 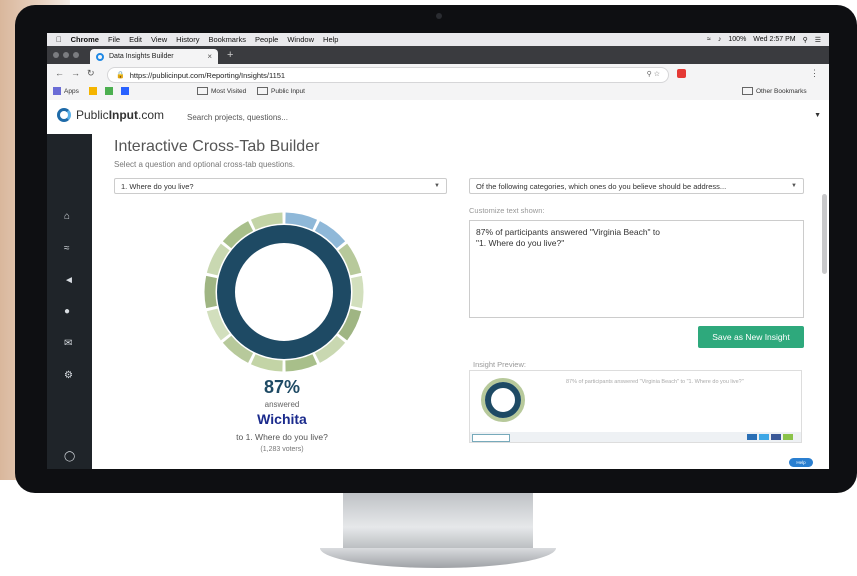 I want to click on chrome-menu-icon: ⋮, so click(x=814, y=73).